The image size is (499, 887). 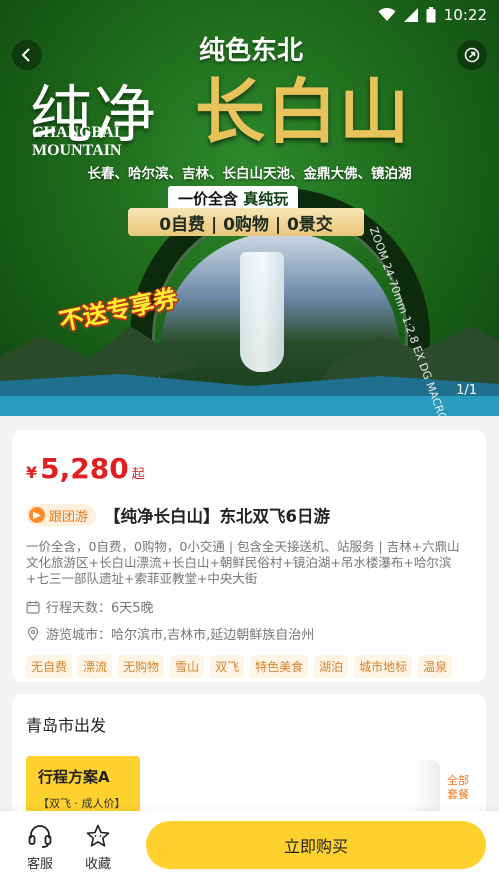 What do you see at coordinates (466, 390) in the screenshot?
I see `page-indicator: 1/1` at bounding box center [466, 390].